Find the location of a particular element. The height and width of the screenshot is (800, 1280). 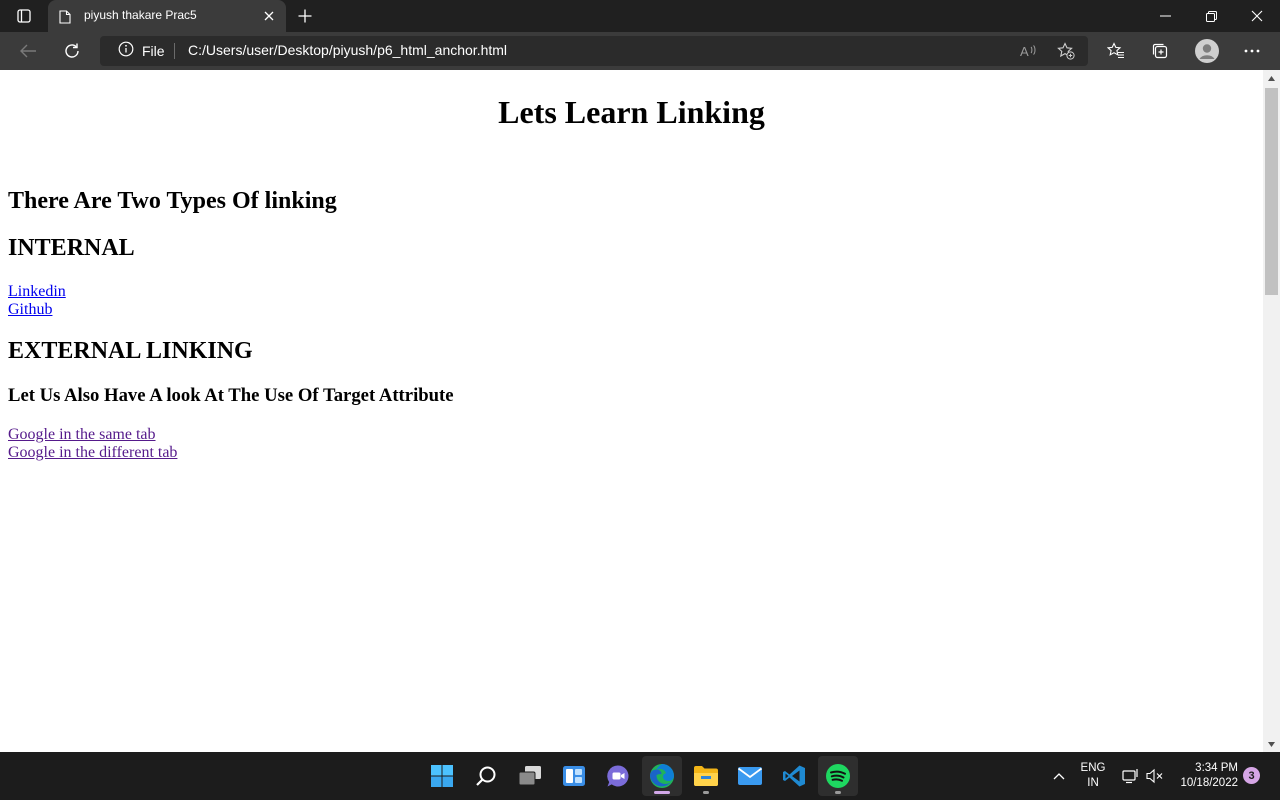

vscode-icon is located at coordinates (794, 776).